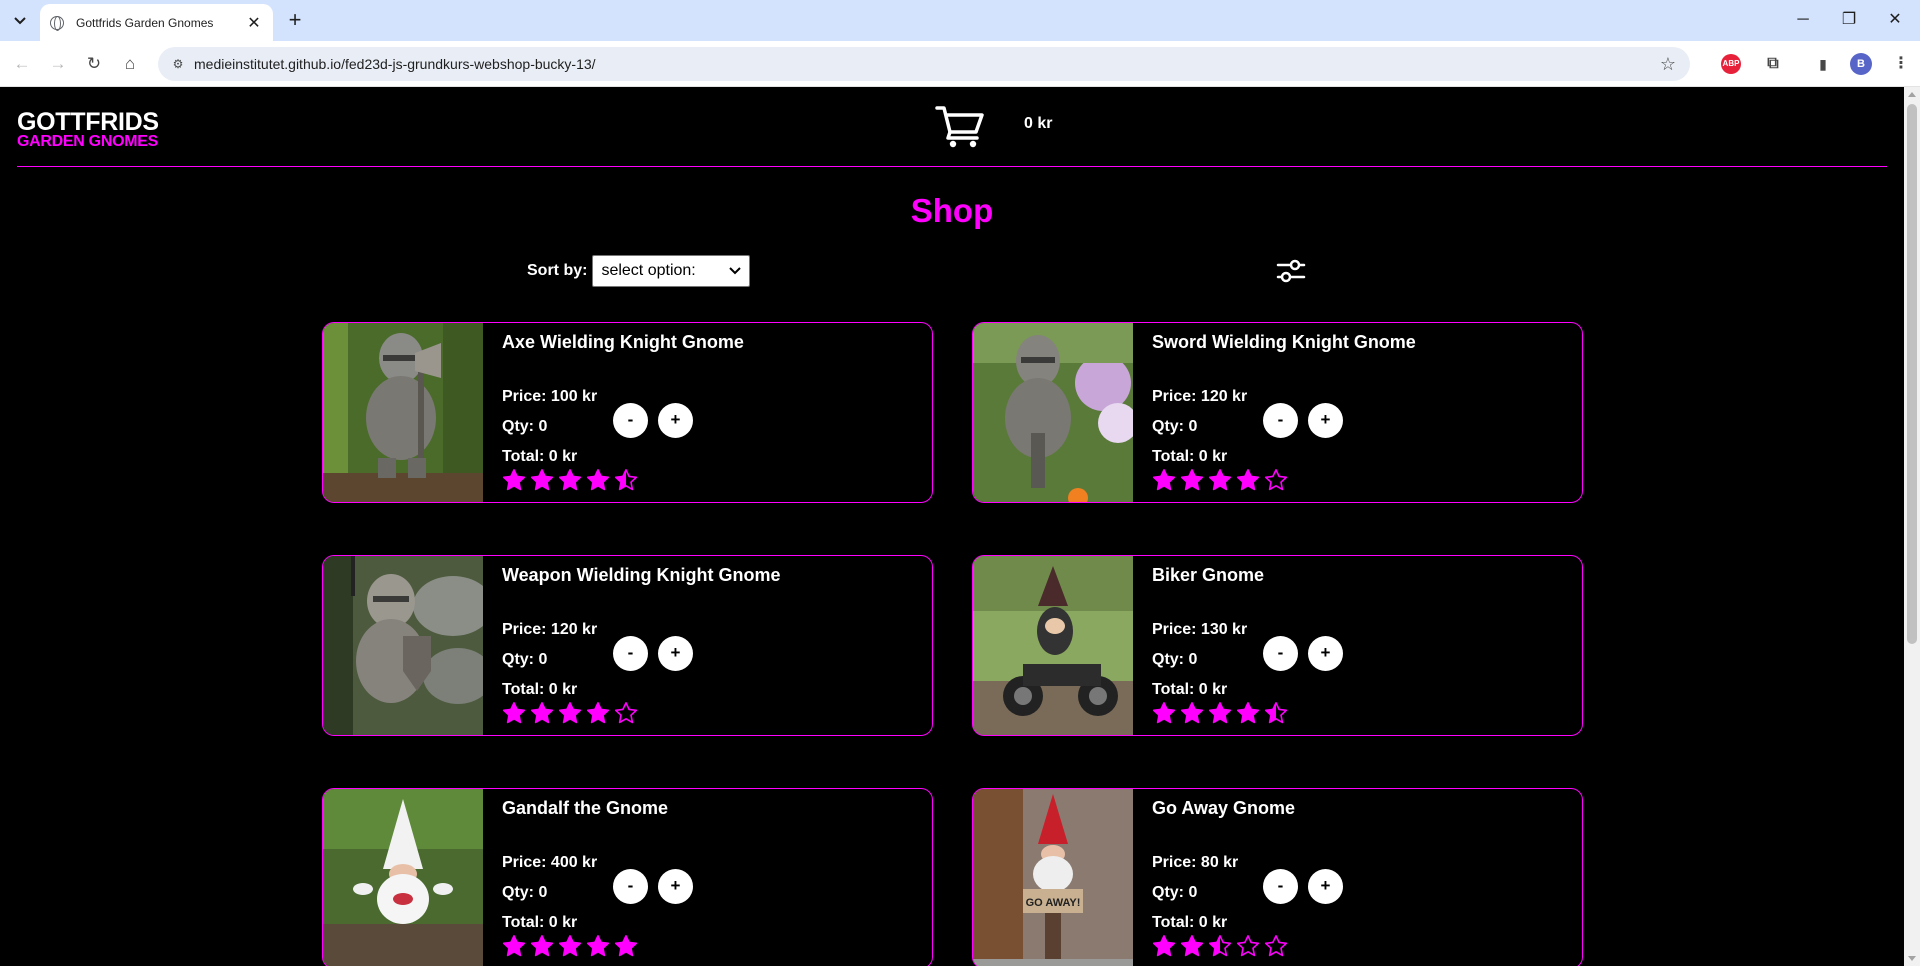 The image size is (1920, 966). Describe the element at coordinates (22, 64) in the screenshot. I see `back-arrow-icon: ←` at that location.